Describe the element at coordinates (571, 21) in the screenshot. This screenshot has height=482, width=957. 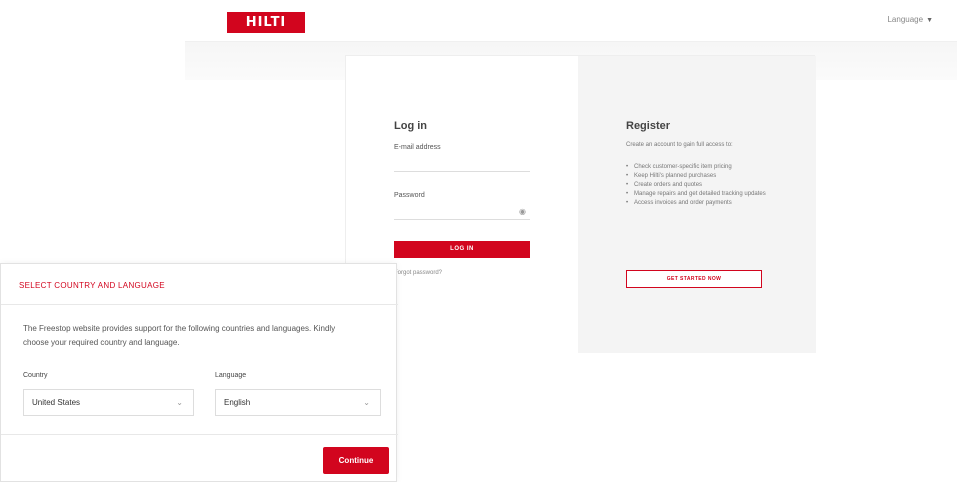
I see `top-navigation-bar: HILTI Language ▼` at that location.